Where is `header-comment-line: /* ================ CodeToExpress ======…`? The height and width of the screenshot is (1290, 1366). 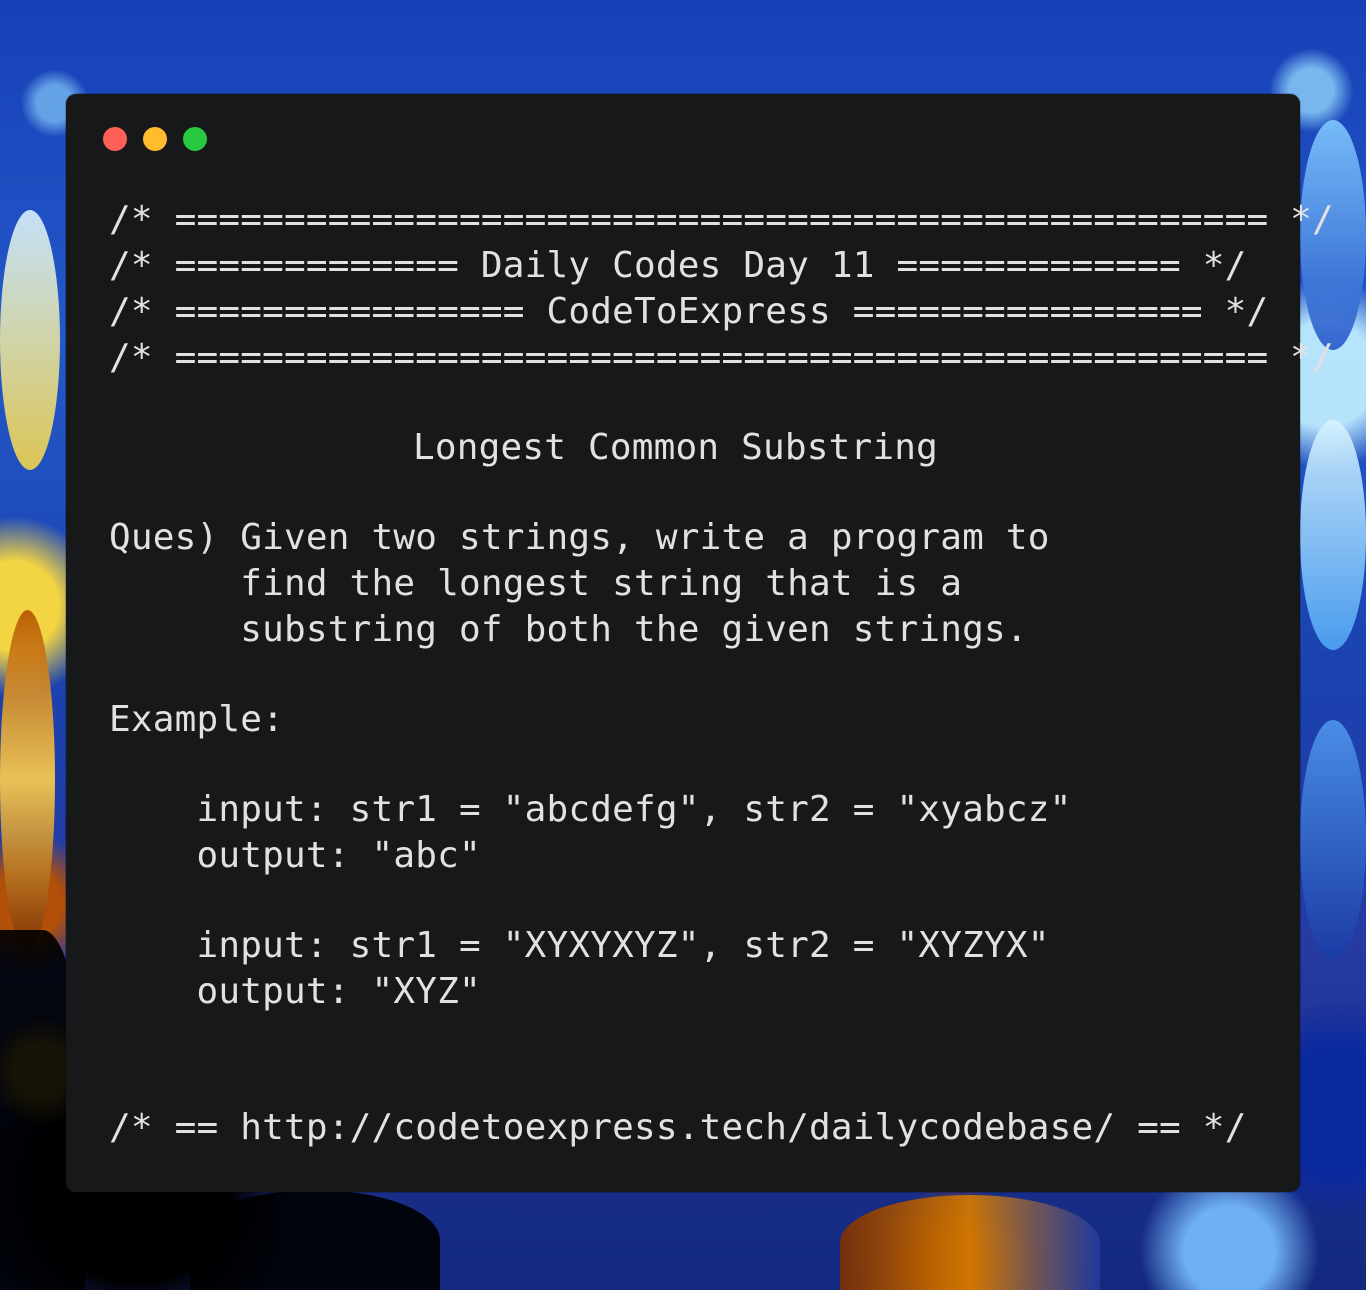
header-comment-line: /* ================ CodeToExpress ======… is located at coordinates (689, 311).